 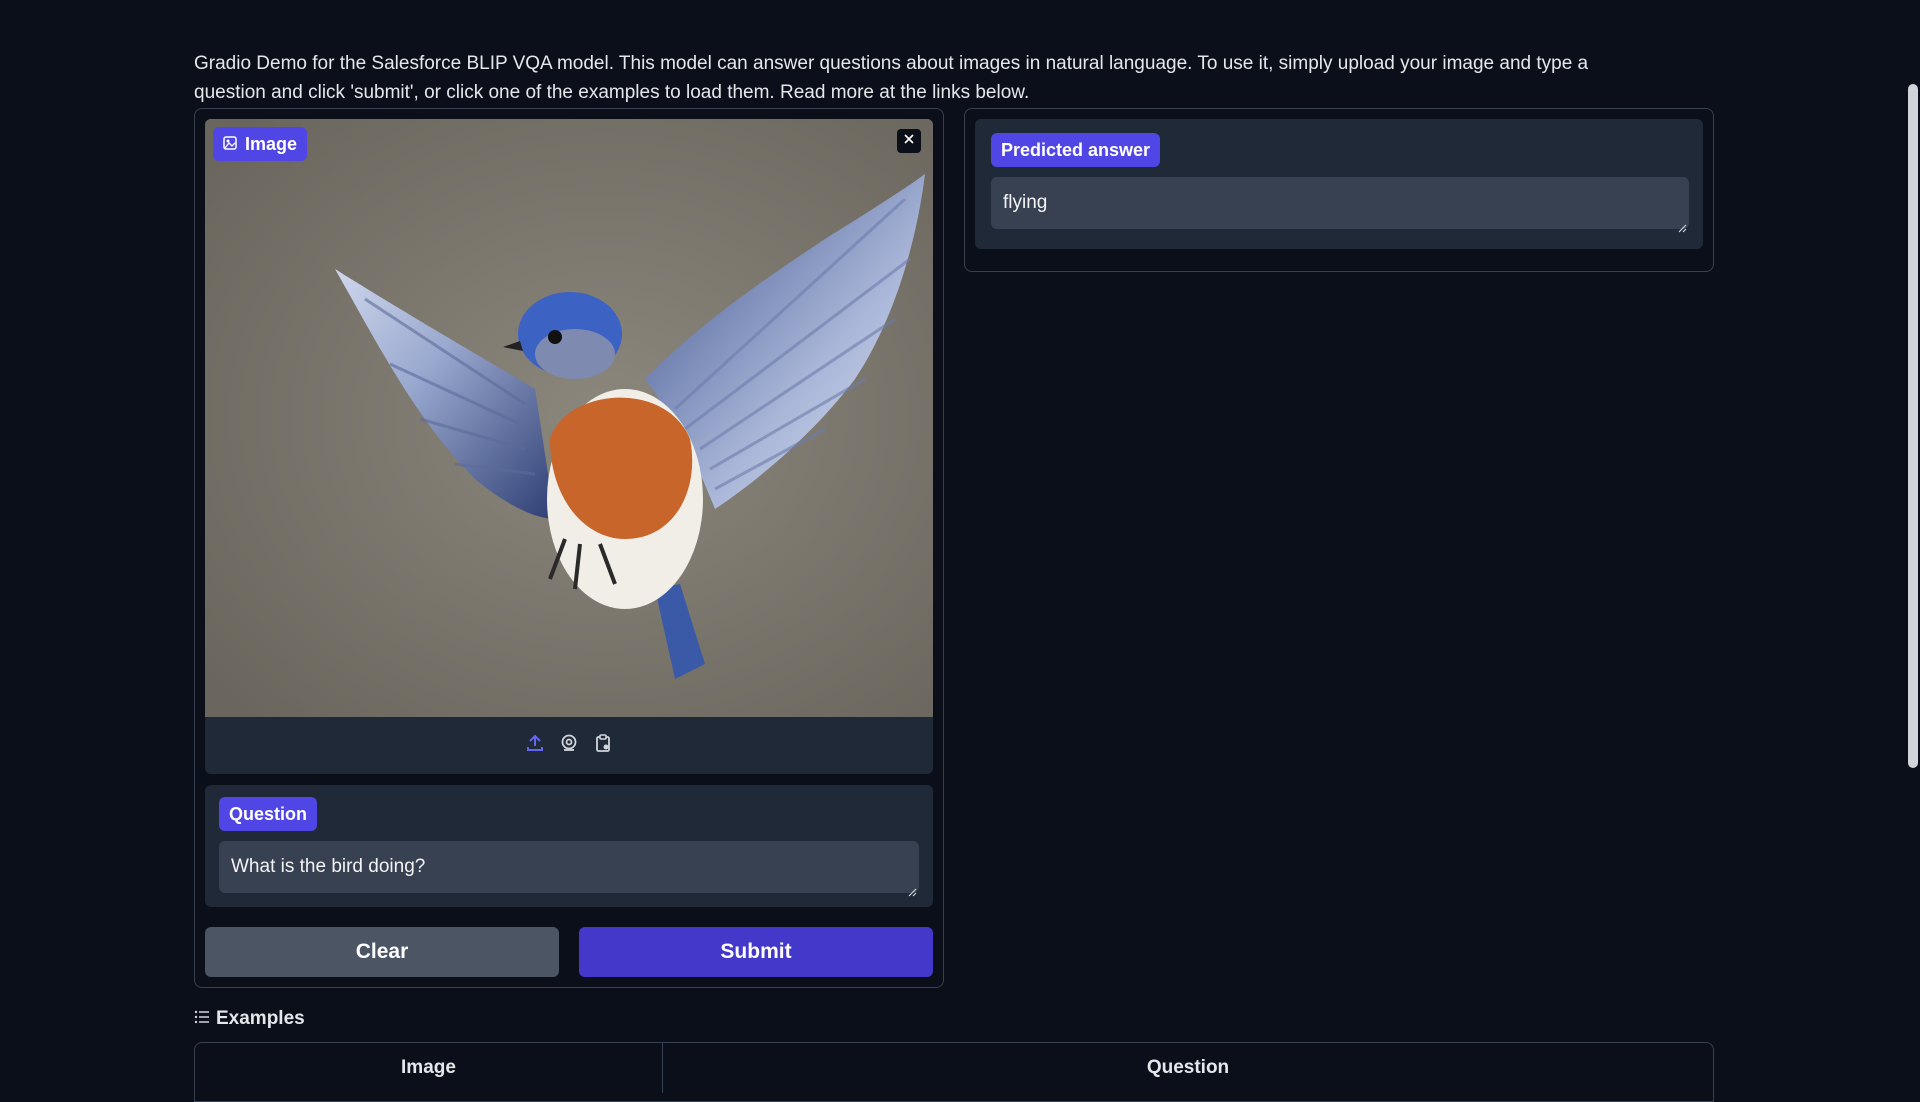 I want to click on clear-button: Clear, so click(x=382, y=952).